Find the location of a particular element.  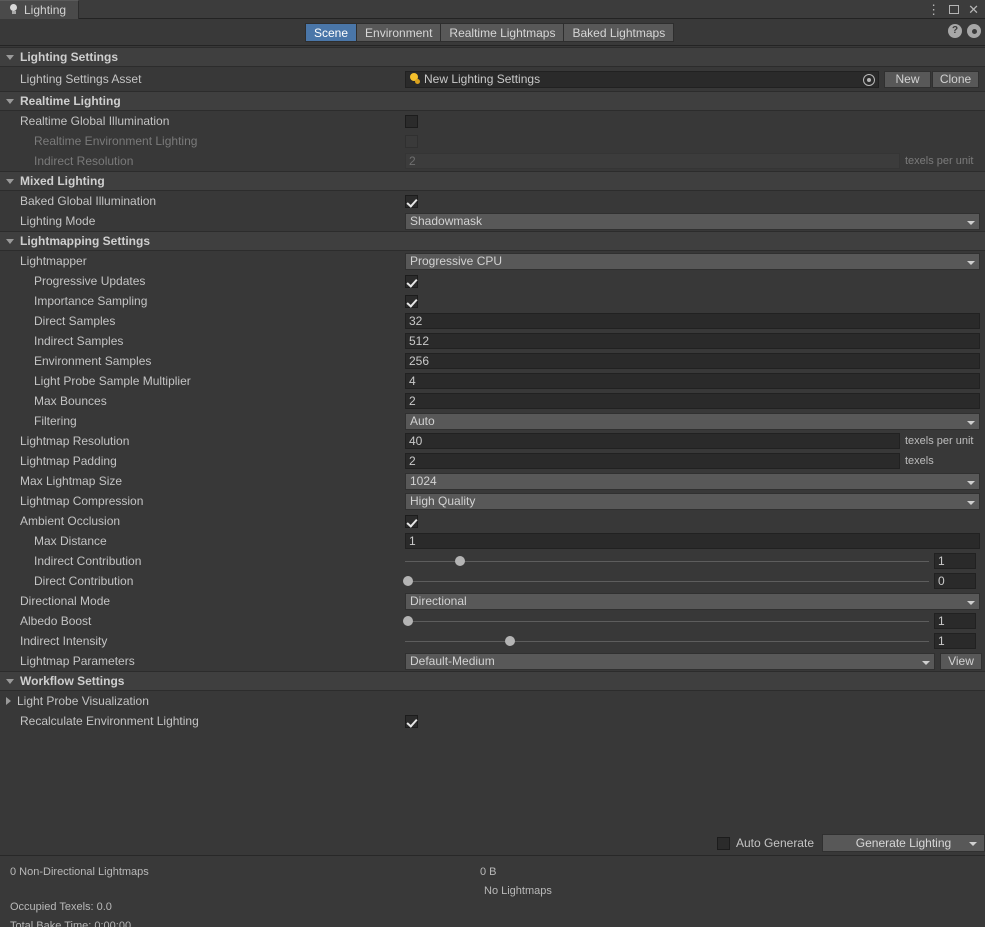

lighting-mode-dropdown: Shadowmask is located at coordinates (692, 221).